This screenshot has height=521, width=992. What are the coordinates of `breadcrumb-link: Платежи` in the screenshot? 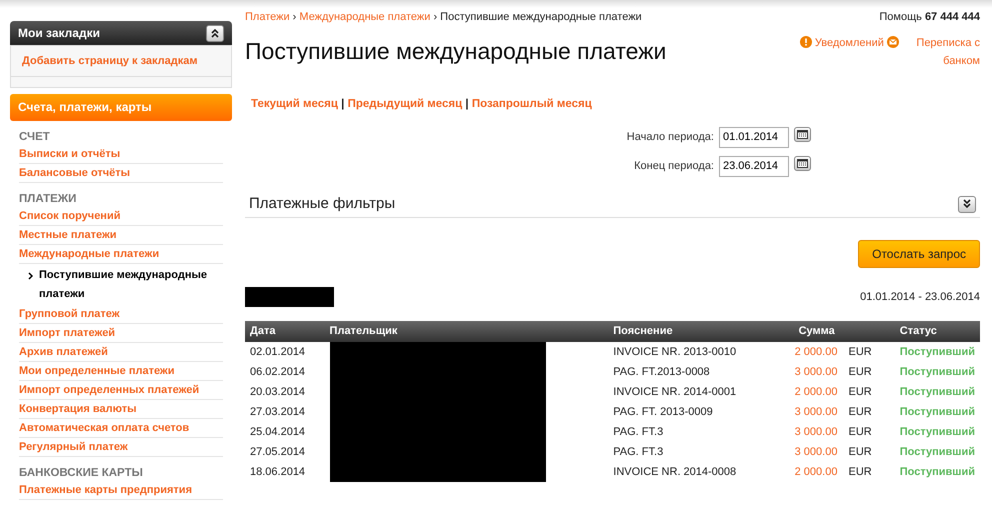 It's located at (267, 17).